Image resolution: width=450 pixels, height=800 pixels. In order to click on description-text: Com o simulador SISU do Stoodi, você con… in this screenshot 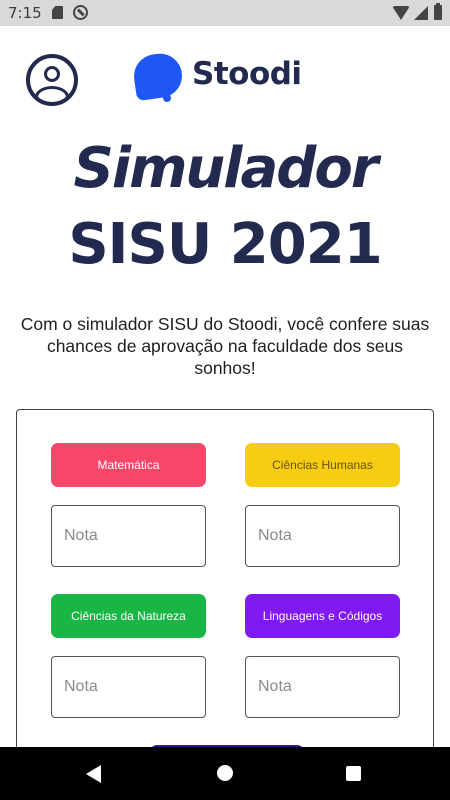, I will do `click(225, 346)`.